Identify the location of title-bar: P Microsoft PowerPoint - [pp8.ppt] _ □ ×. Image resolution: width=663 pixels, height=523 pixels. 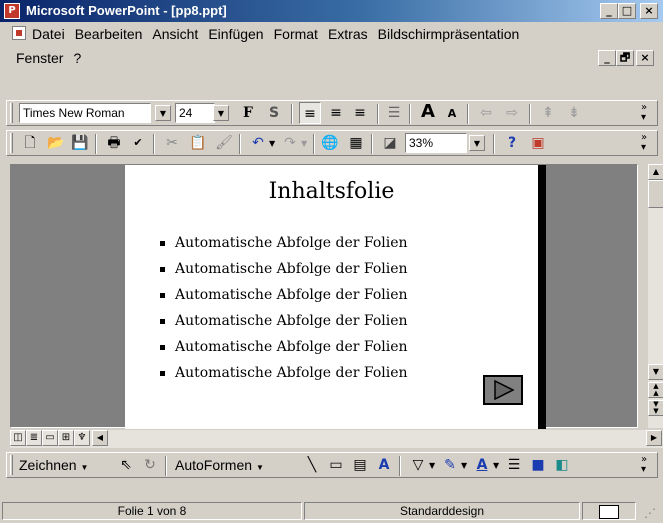
(331, 11).